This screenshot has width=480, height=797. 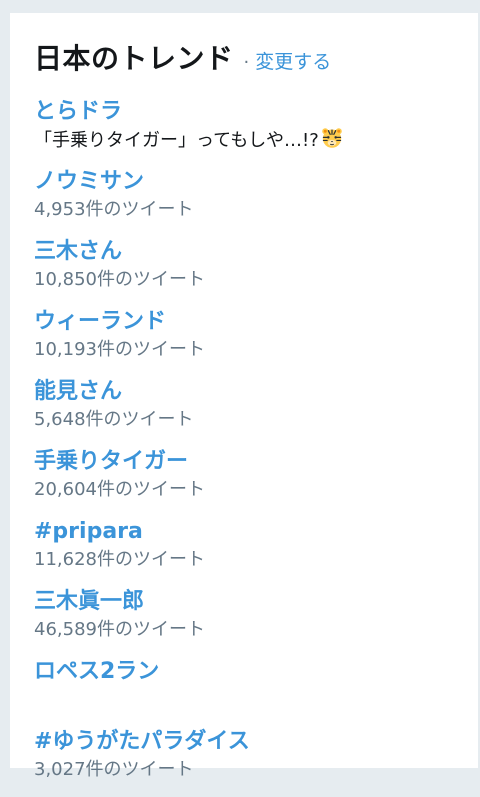 What do you see at coordinates (119, 349) in the screenshot?
I see `trend-tweet-count: 10,193件のツイート` at bounding box center [119, 349].